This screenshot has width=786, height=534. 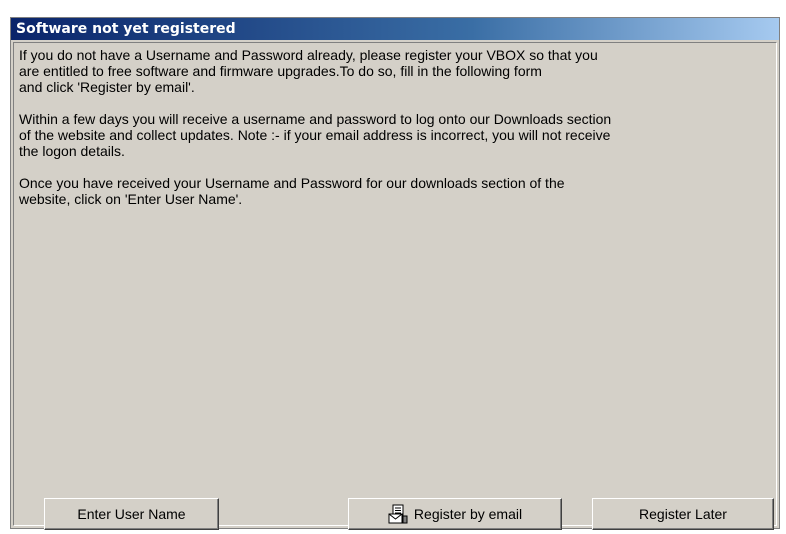 What do you see at coordinates (468, 514) in the screenshot?
I see `register-by-email-label: Register by email` at bounding box center [468, 514].